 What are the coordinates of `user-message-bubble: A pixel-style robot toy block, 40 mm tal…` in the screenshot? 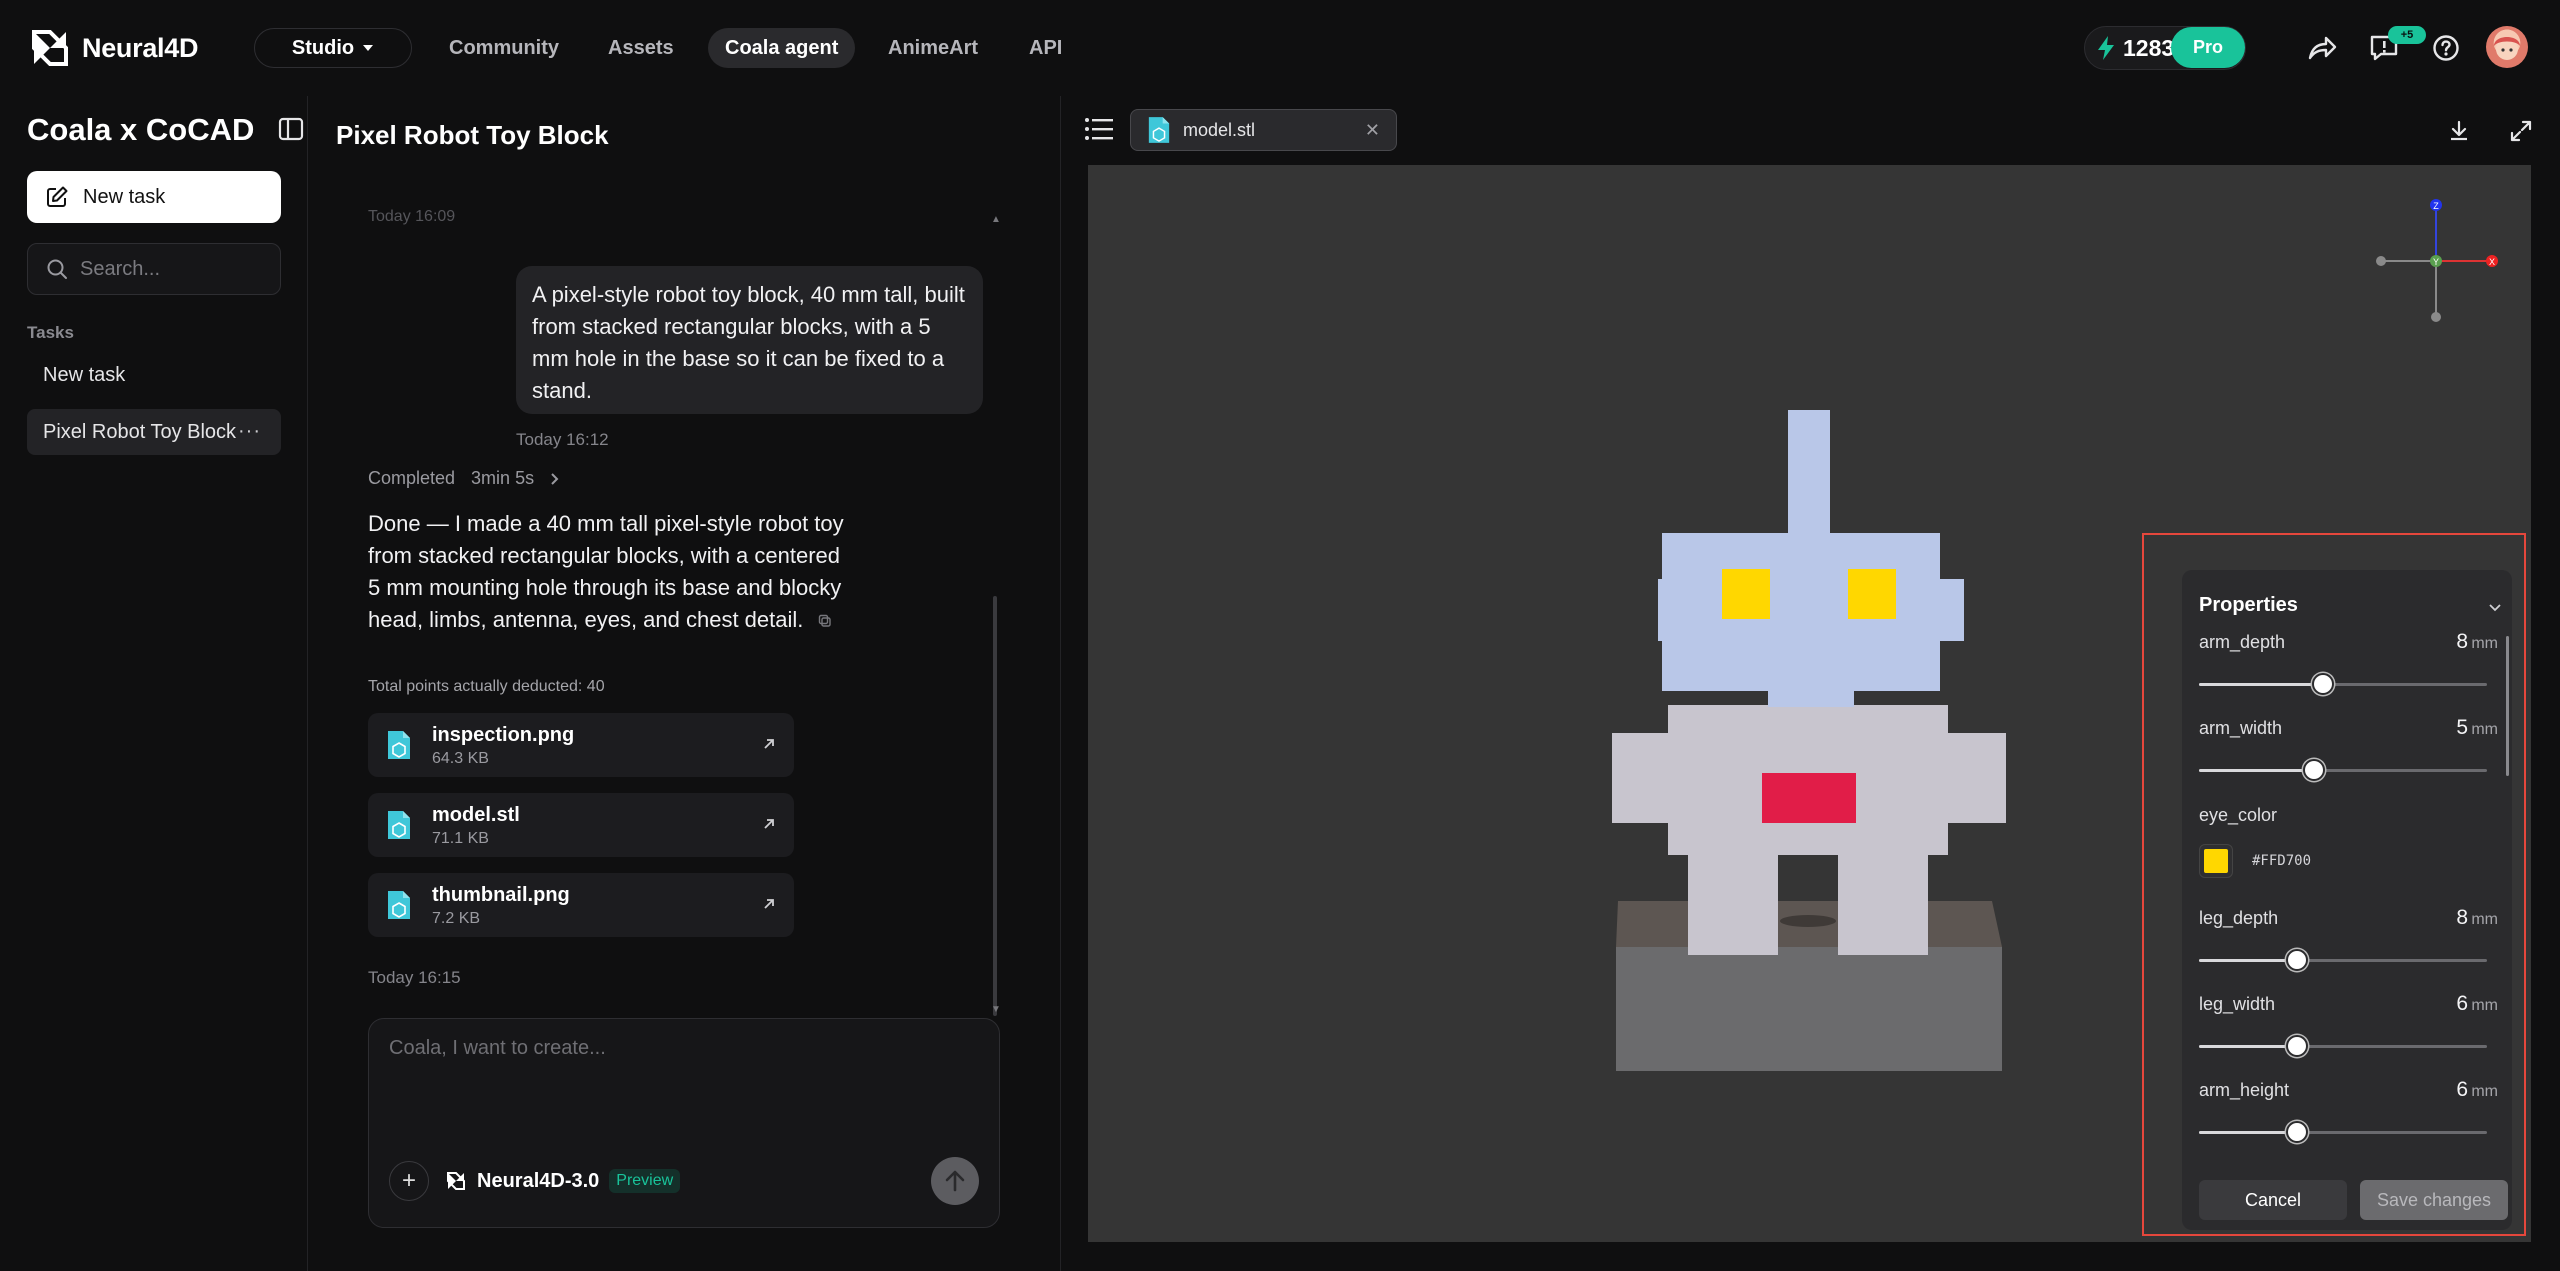 It's located at (749, 340).